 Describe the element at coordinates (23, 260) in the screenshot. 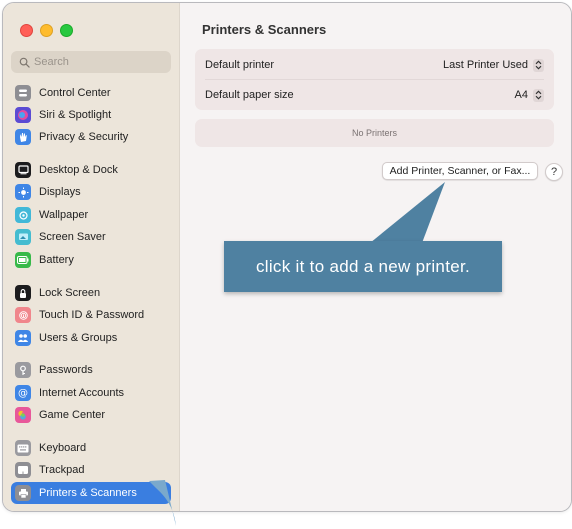

I see `battery-icon` at that location.